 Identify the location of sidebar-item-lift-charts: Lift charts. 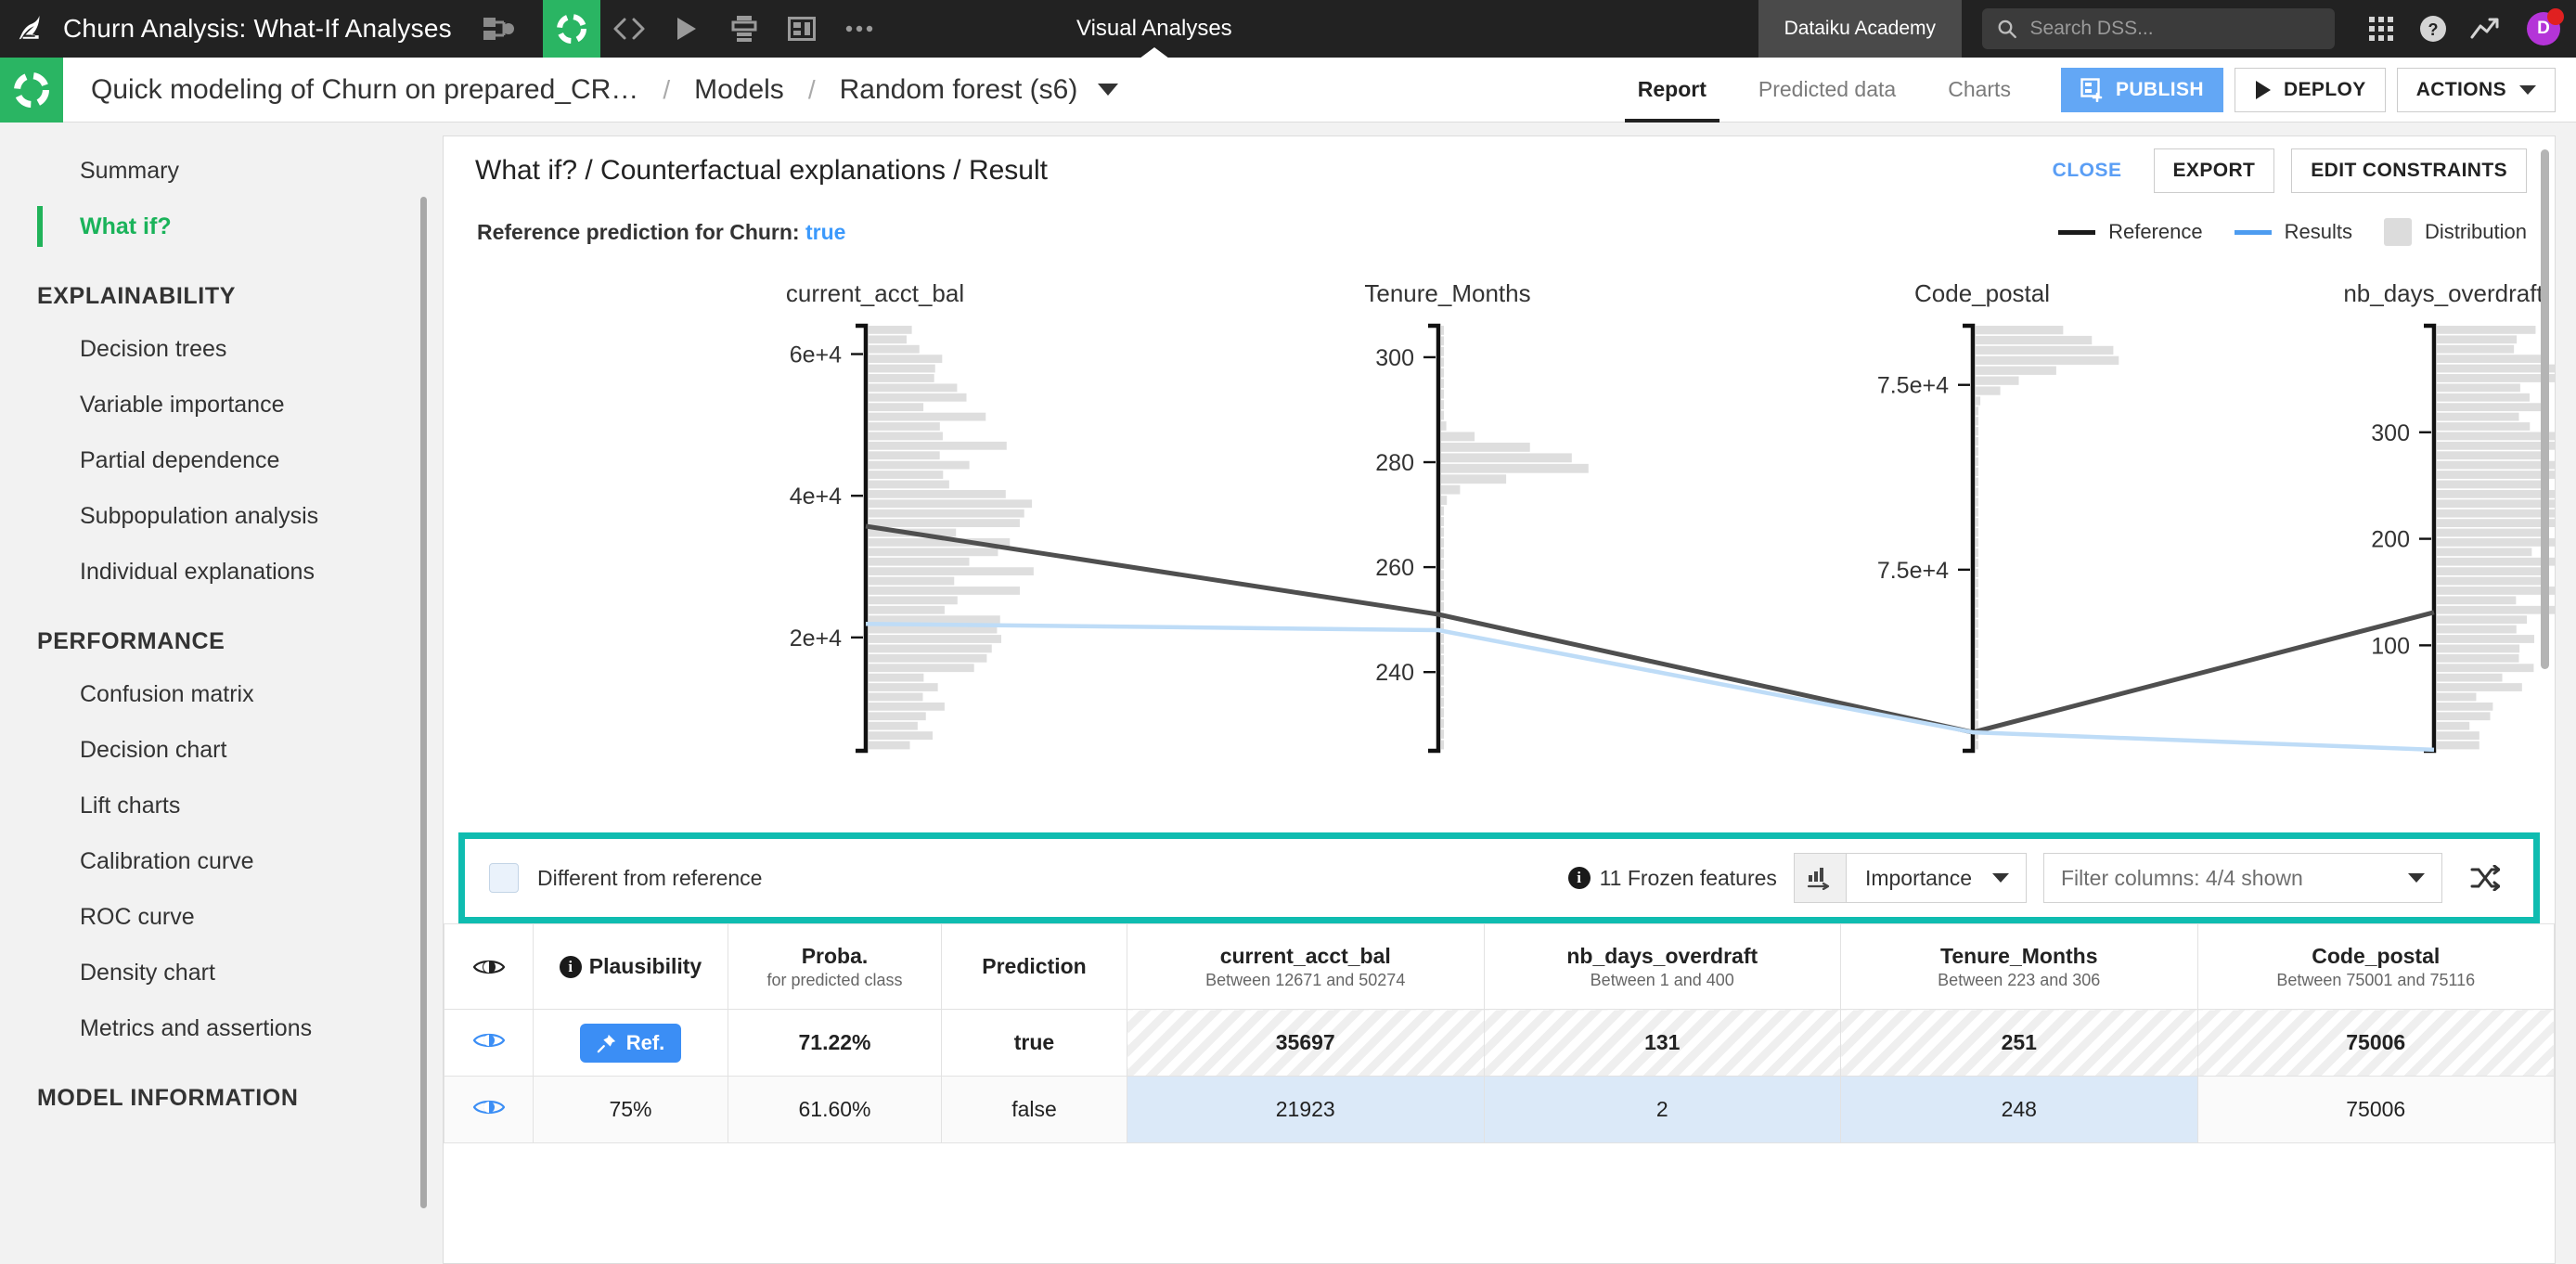
(215, 805).